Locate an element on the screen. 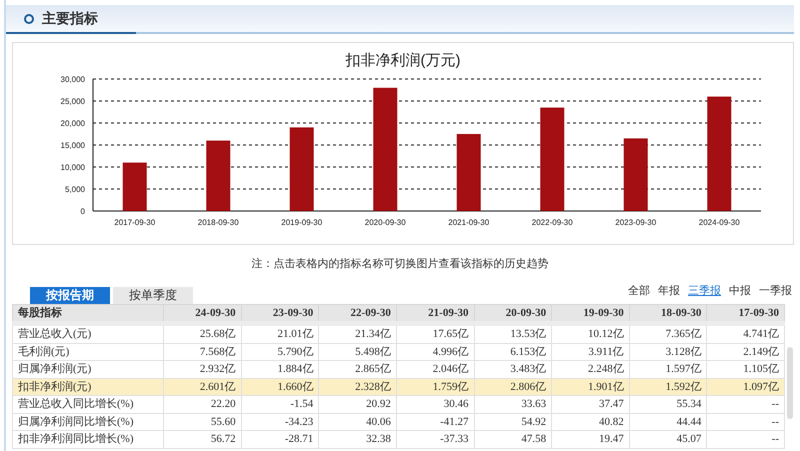 The width and height of the screenshot is (800, 451). column-header: 24-09-30 is located at coordinates (203, 314).